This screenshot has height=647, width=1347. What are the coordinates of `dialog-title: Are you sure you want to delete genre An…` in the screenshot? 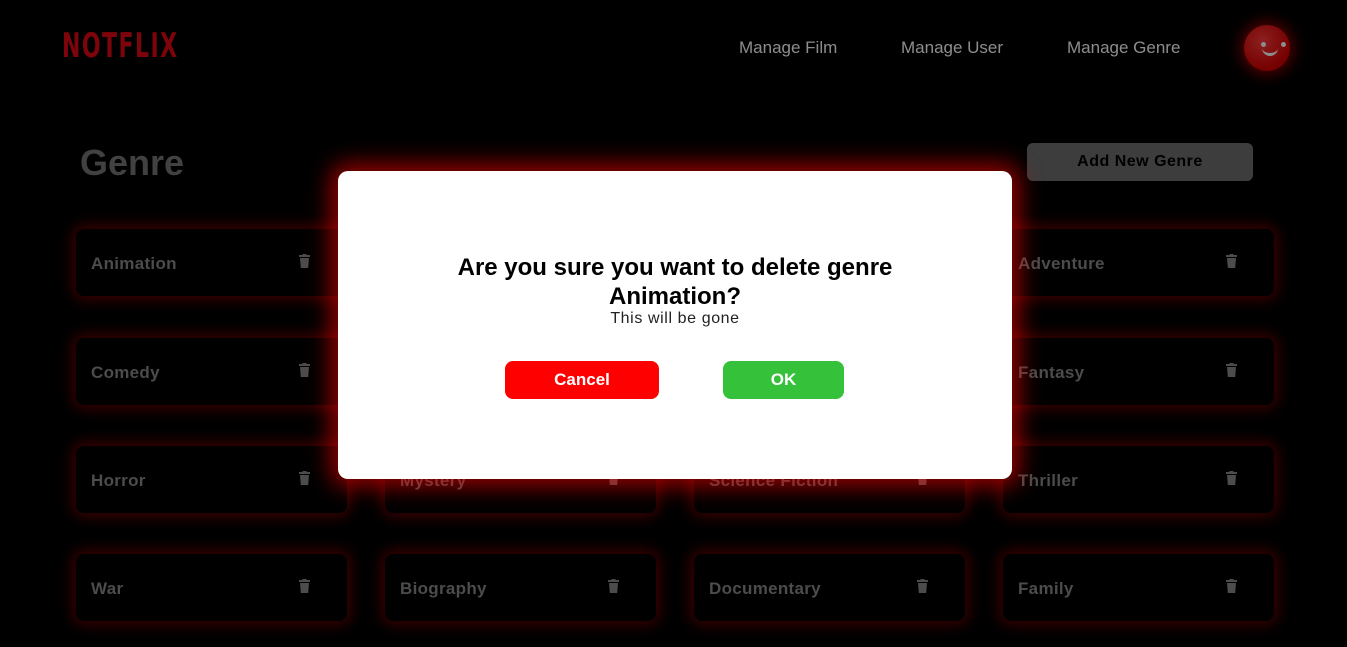 It's located at (675, 282).